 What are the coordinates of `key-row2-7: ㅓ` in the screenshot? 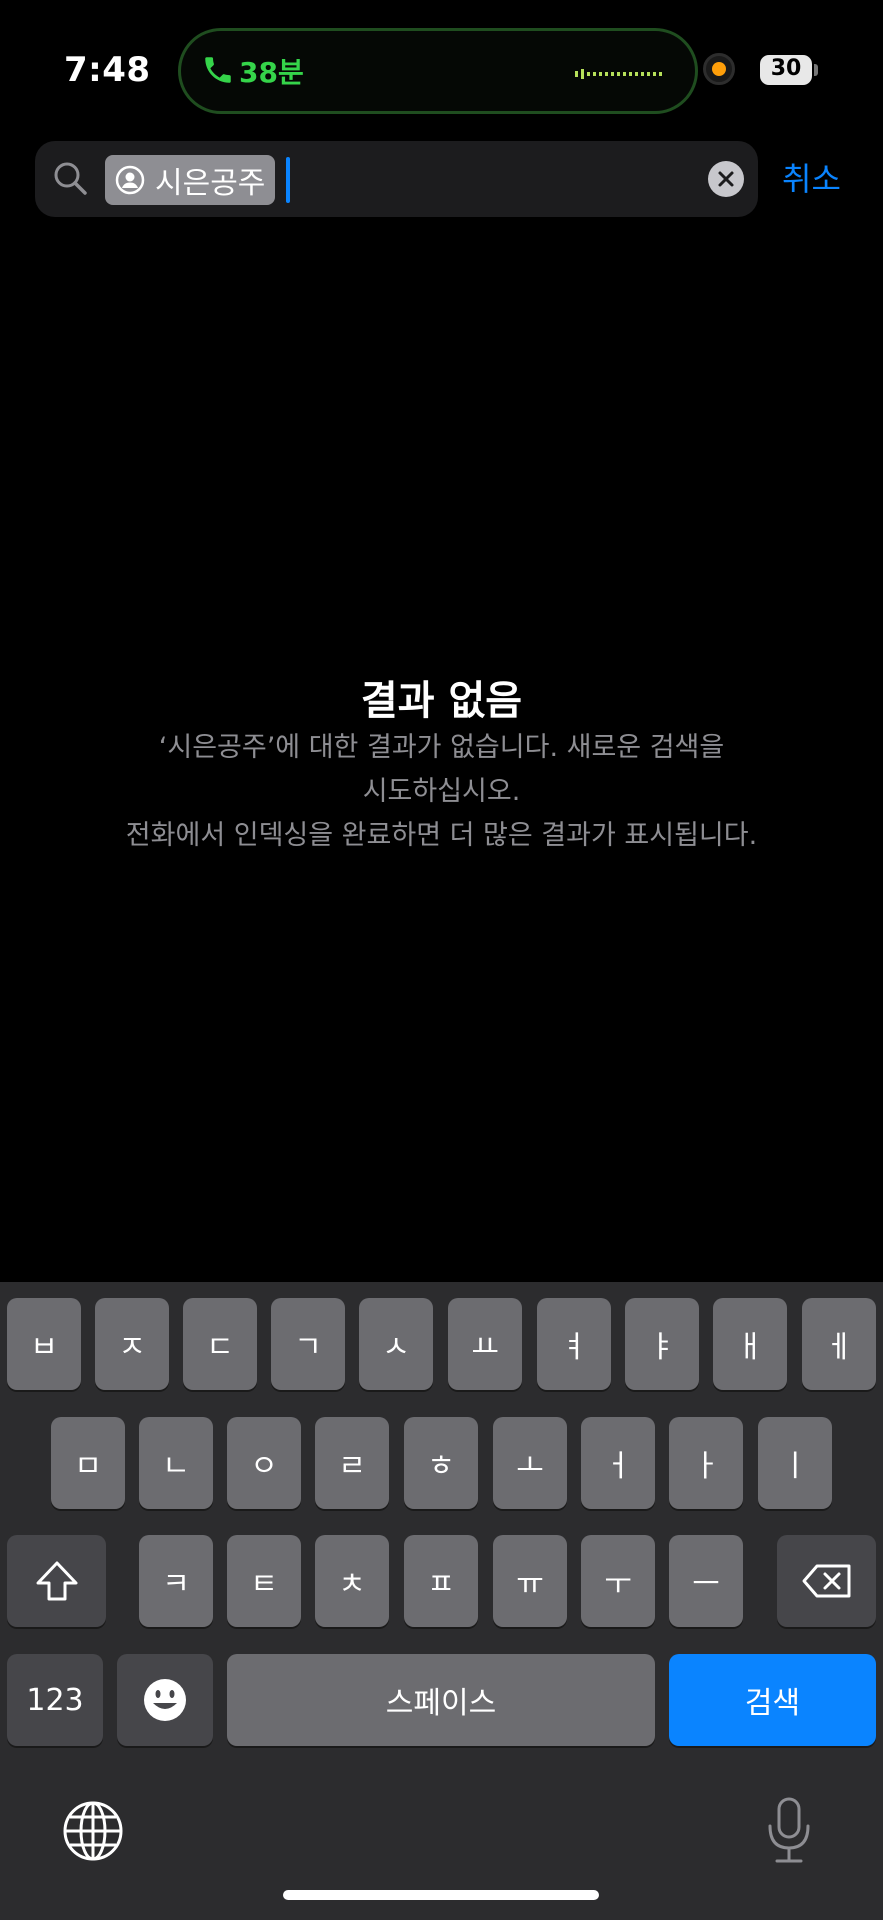 It's located at (618, 1463).